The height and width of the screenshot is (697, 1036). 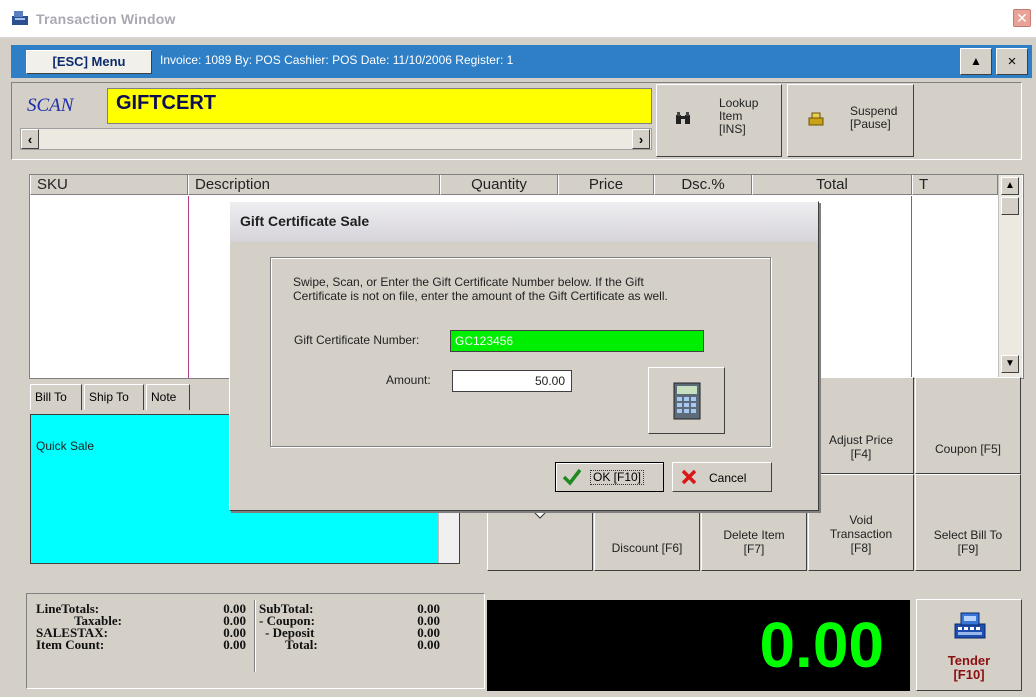 I want to click on cancel-button: Cancel, so click(x=722, y=477).